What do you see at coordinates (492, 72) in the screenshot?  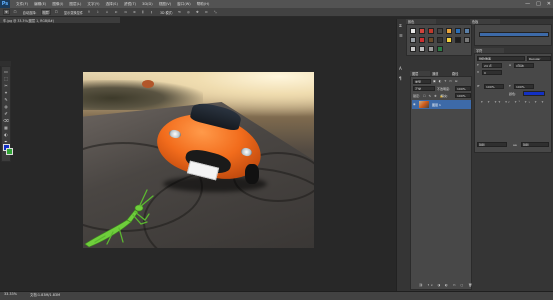 I see `kerning-field: 0` at bounding box center [492, 72].